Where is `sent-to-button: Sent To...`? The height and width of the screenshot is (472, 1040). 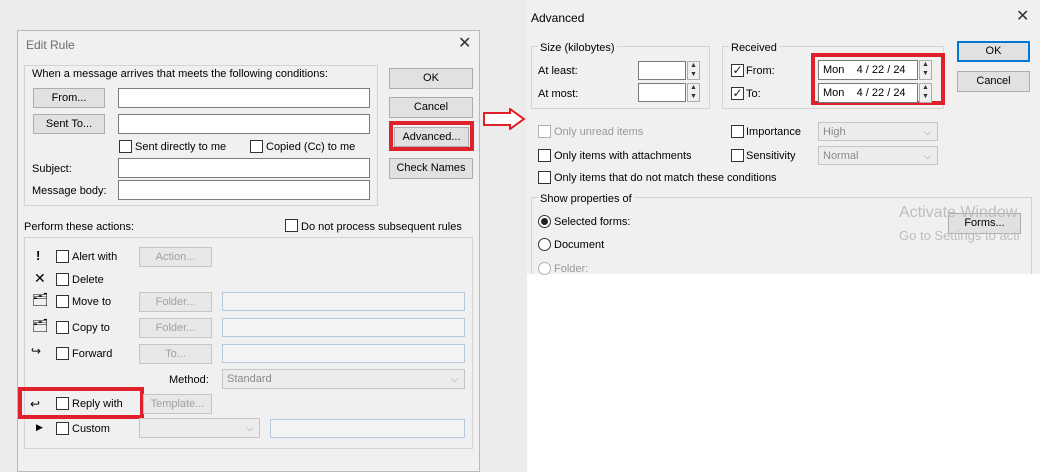
sent-to-button: Sent To... is located at coordinates (69, 124).